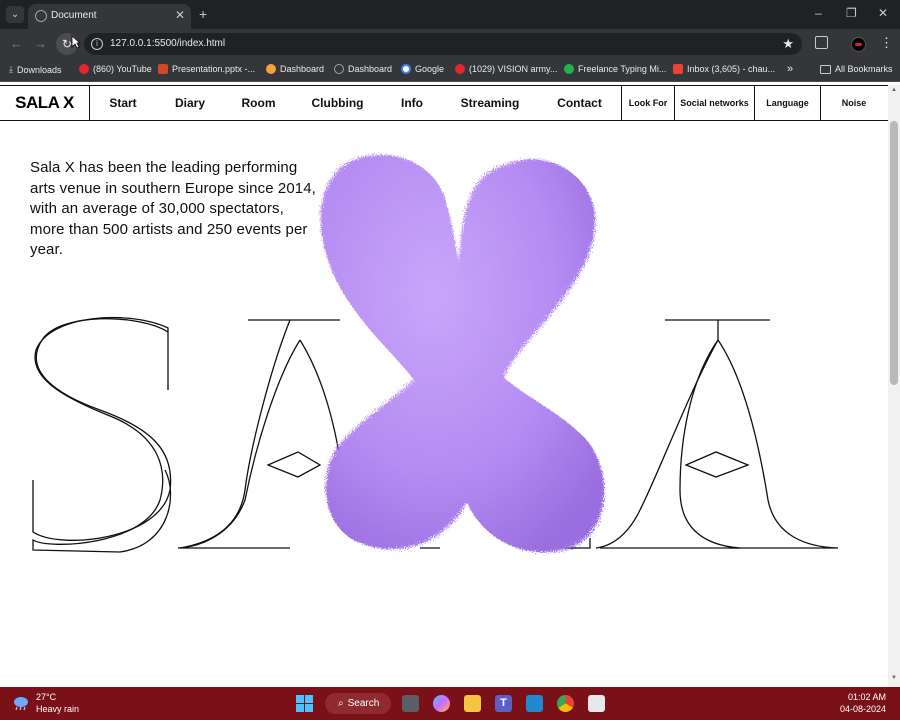 The image size is (900, 720). What do you see at coordinates (443, 44) in the screenshot?
I see `address-bar: i 127.0.0.1:5500/index.html ★` at bounding box center [443, 44].